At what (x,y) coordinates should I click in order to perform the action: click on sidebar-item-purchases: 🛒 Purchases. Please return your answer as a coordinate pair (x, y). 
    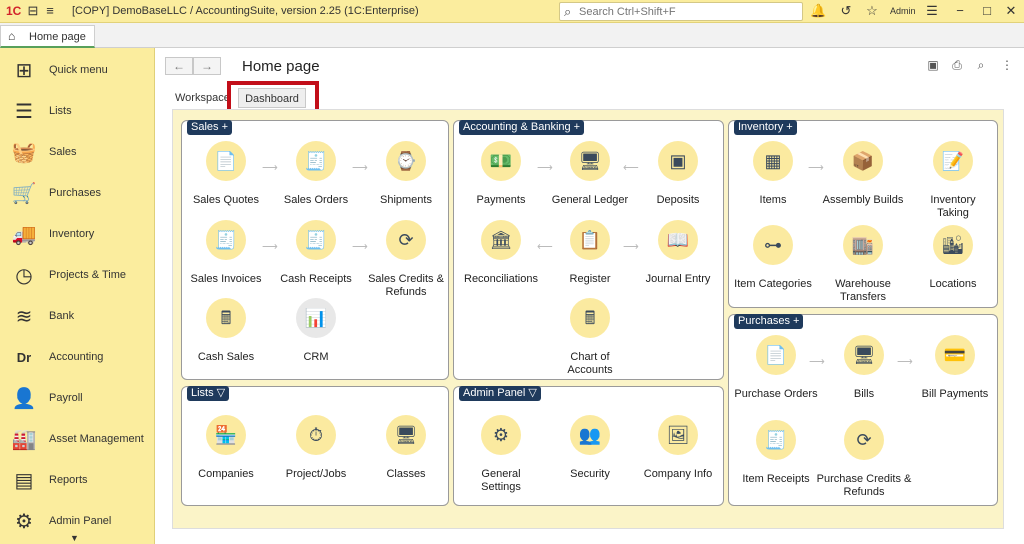
    Looking at the image, I should click on (77, 194).